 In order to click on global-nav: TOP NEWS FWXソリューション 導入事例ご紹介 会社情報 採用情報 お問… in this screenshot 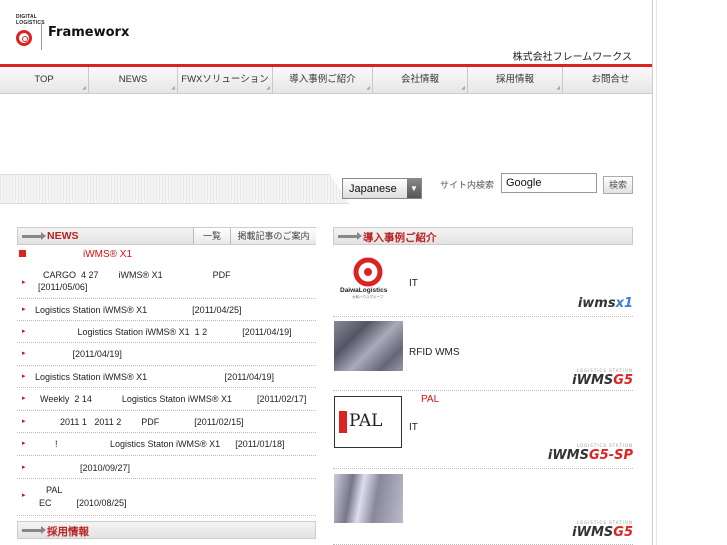, I will do `click(329, 82)`.